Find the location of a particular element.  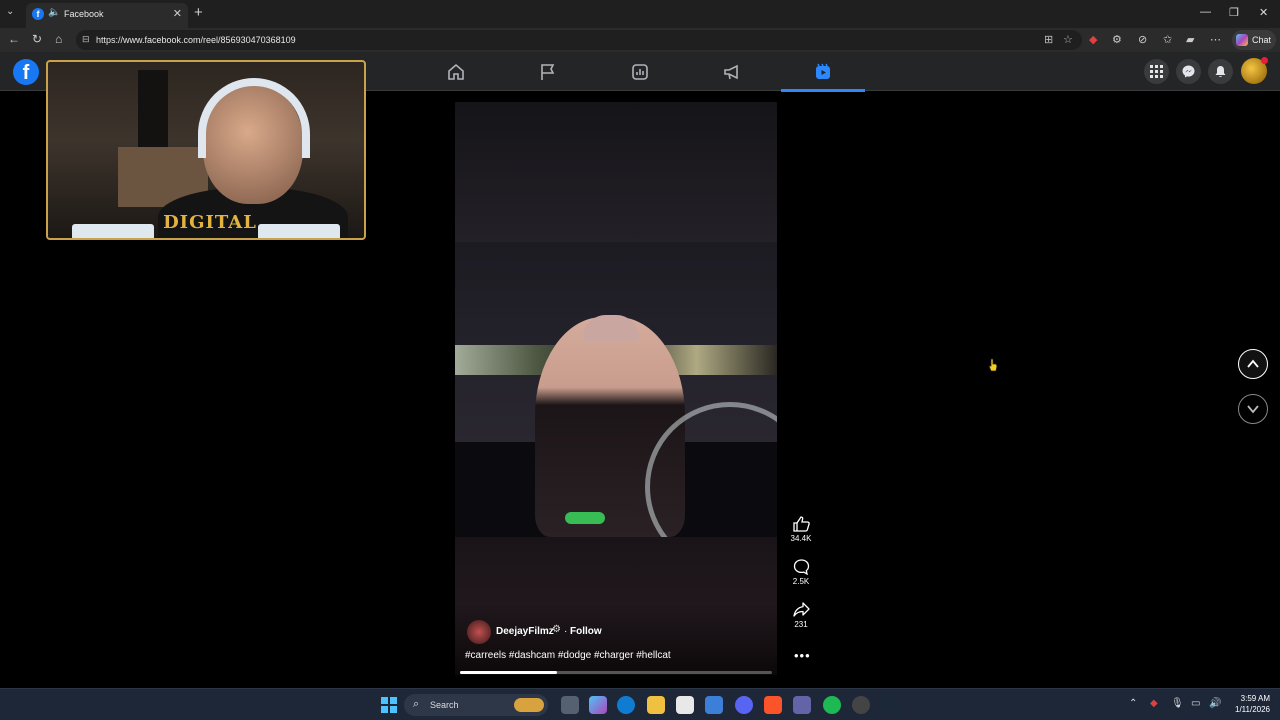

clock-date: 1/11/2026 is located at coordinates (1252, 709).